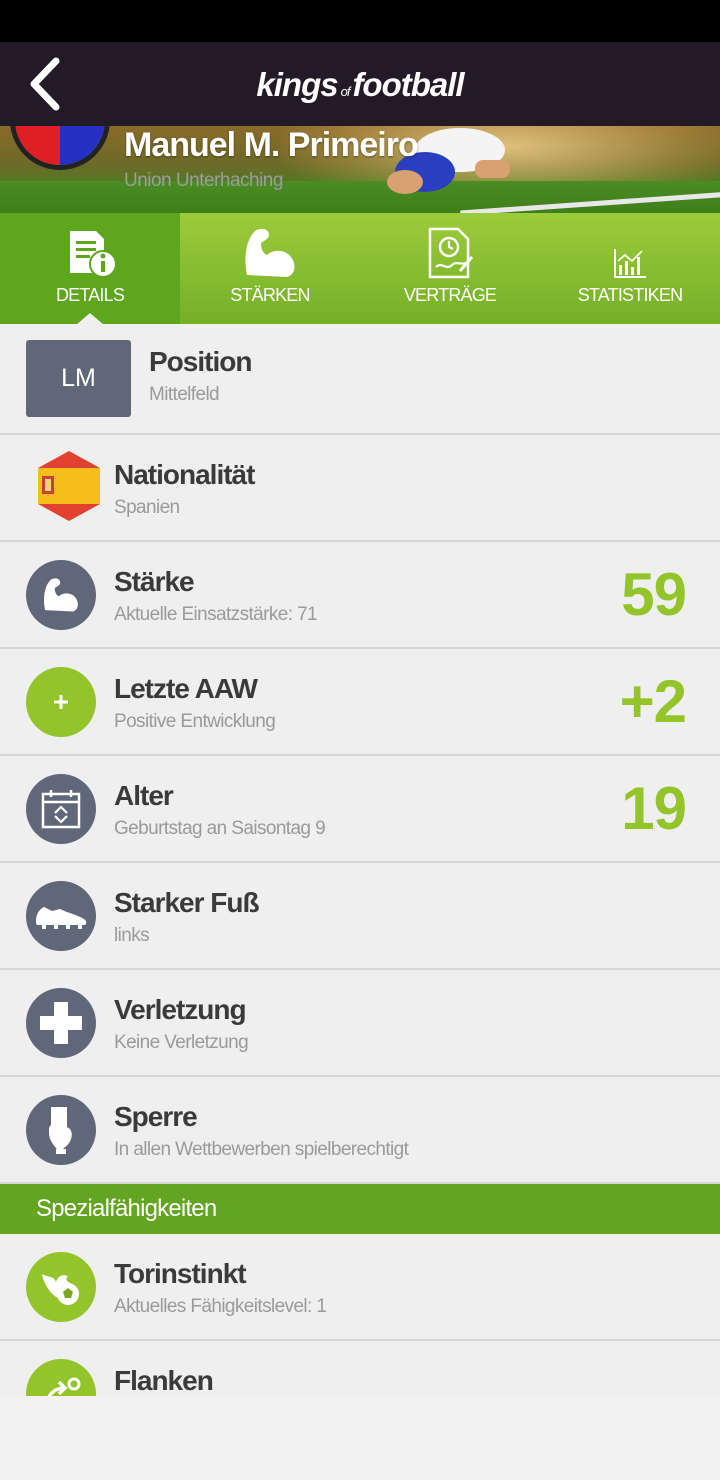 This screenshot has width=720, height=1480. I want to click on calendar-icon, so click(61, 809).